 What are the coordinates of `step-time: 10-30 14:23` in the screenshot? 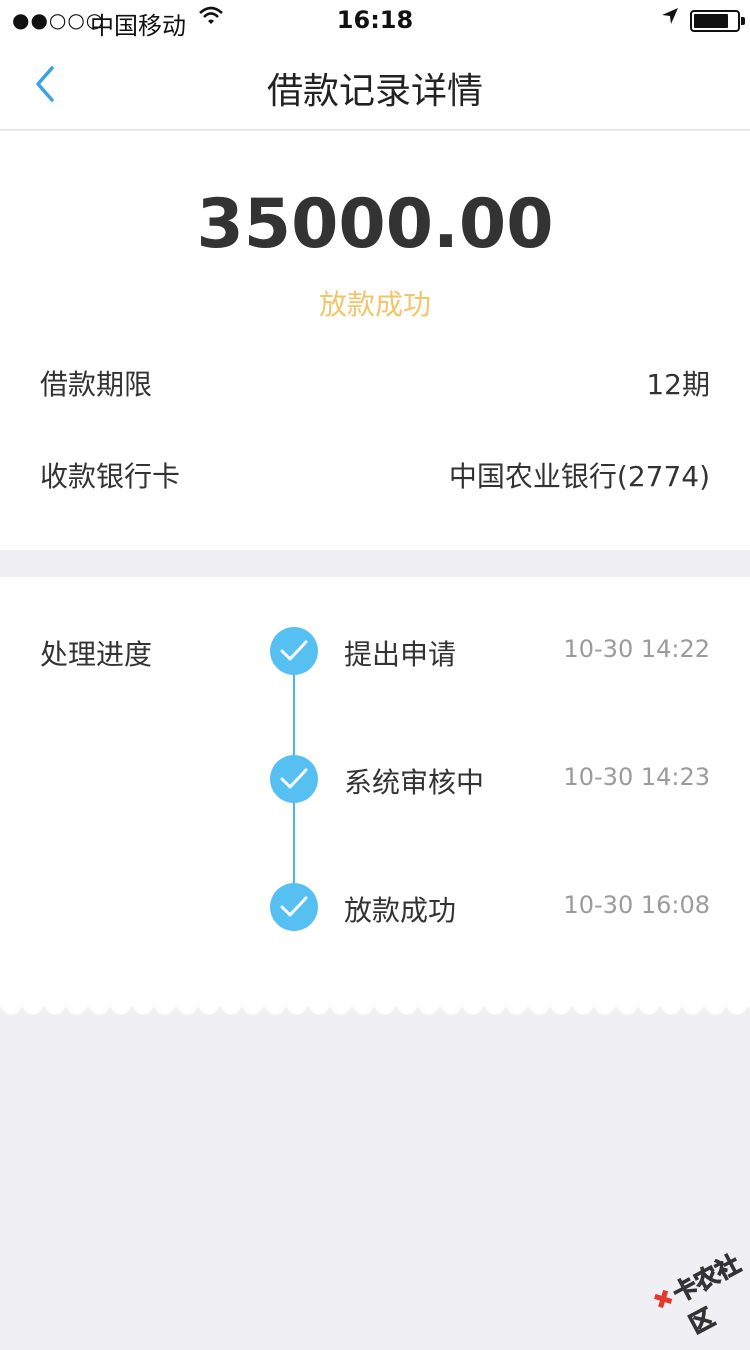 It's located at (636, 777).